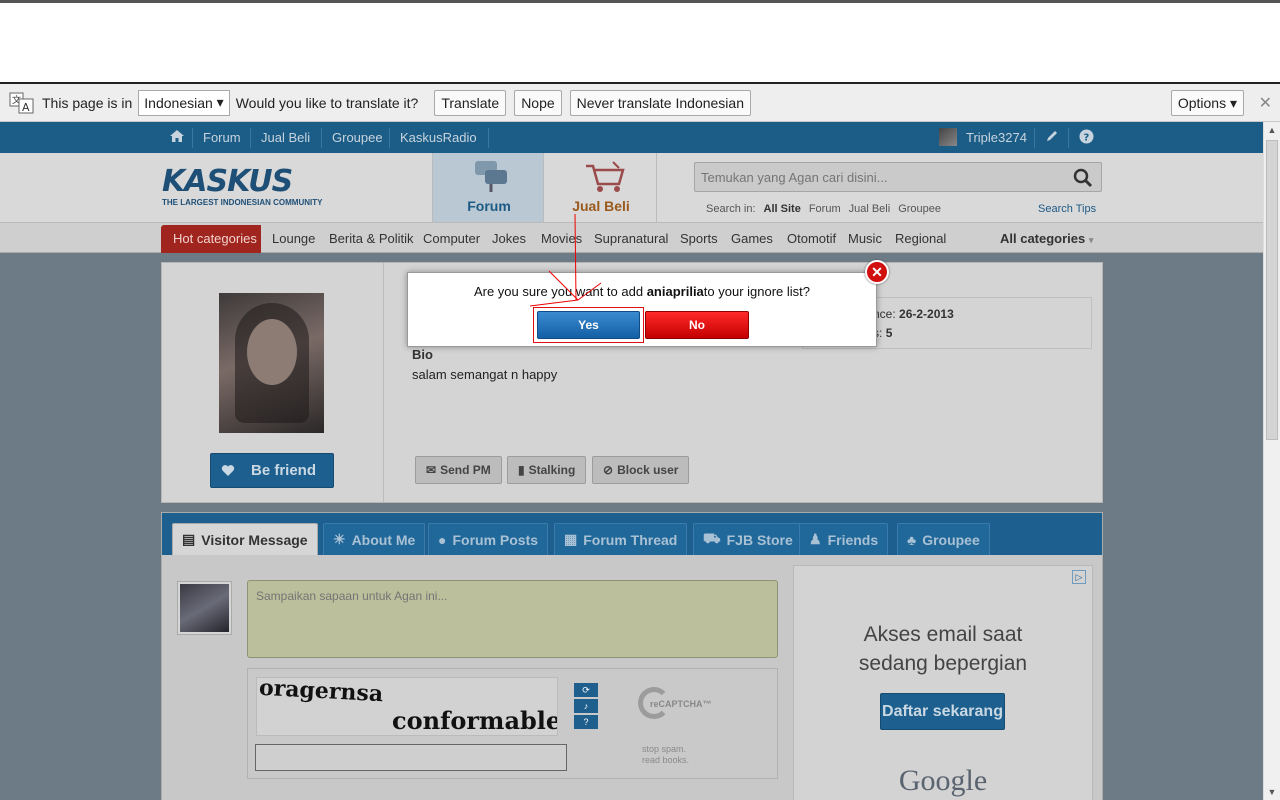 Image resolution: width=1280 pixels, height=800 pixels. Describe the element at coordinates (877, 272) in the screenshot. I see `dialog-close-icon: ✕` at that location.